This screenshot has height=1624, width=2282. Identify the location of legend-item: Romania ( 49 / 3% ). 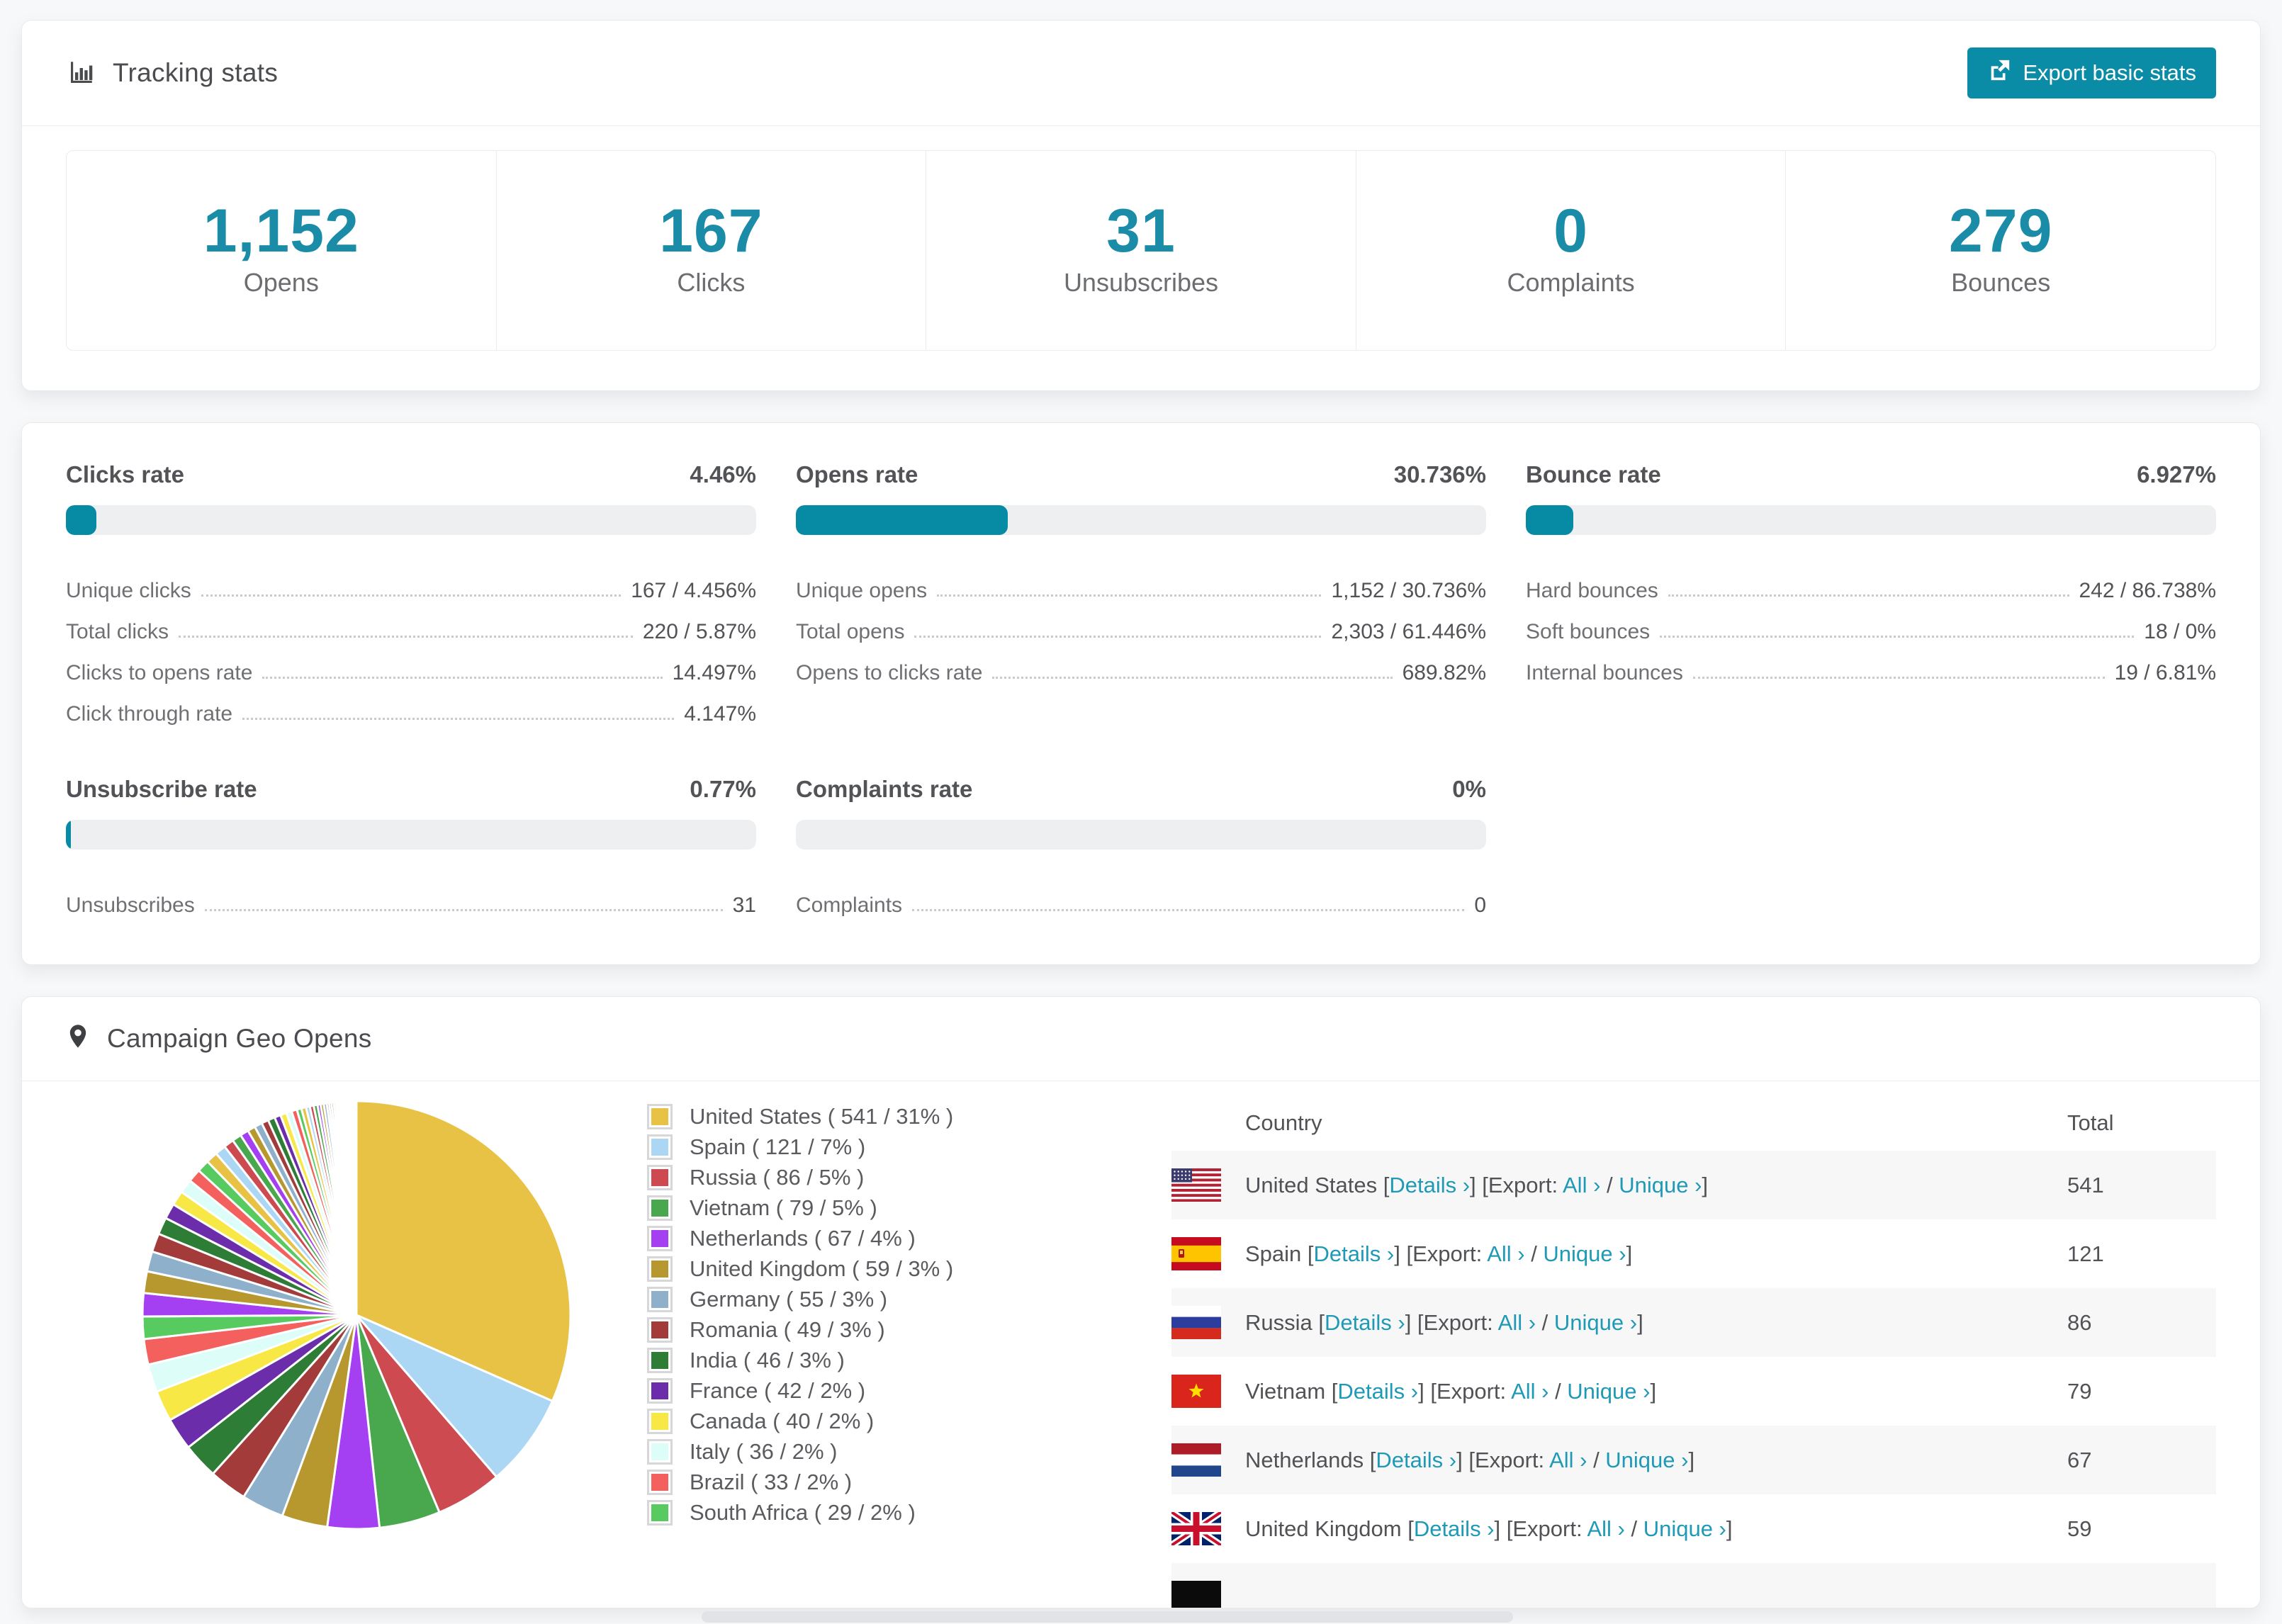
(909, 1329).